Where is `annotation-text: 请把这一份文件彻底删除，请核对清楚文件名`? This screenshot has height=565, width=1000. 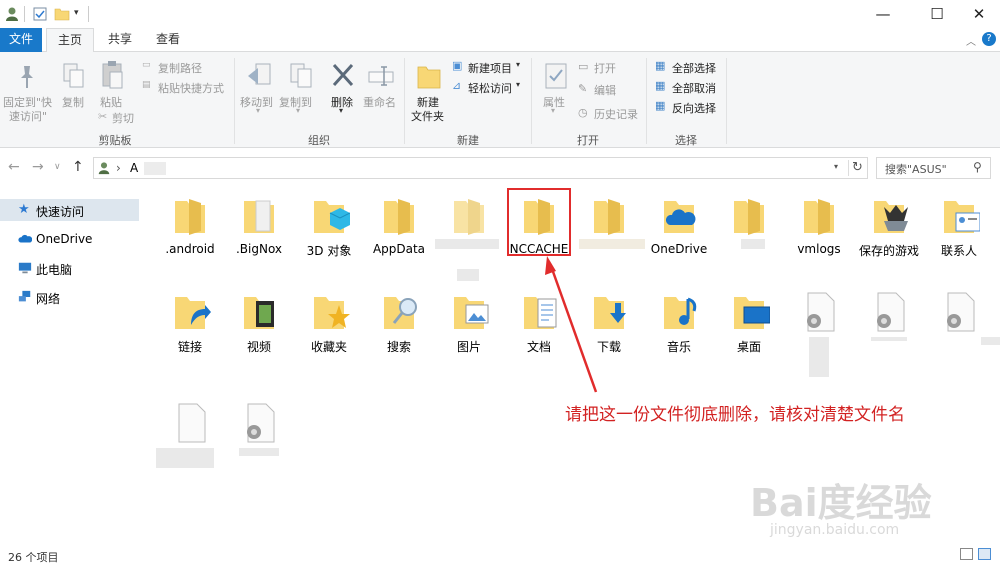 annotation-text: 请把这一份文件彻底删除，请核对清楚文件名 is located at coordinates (735, 415).